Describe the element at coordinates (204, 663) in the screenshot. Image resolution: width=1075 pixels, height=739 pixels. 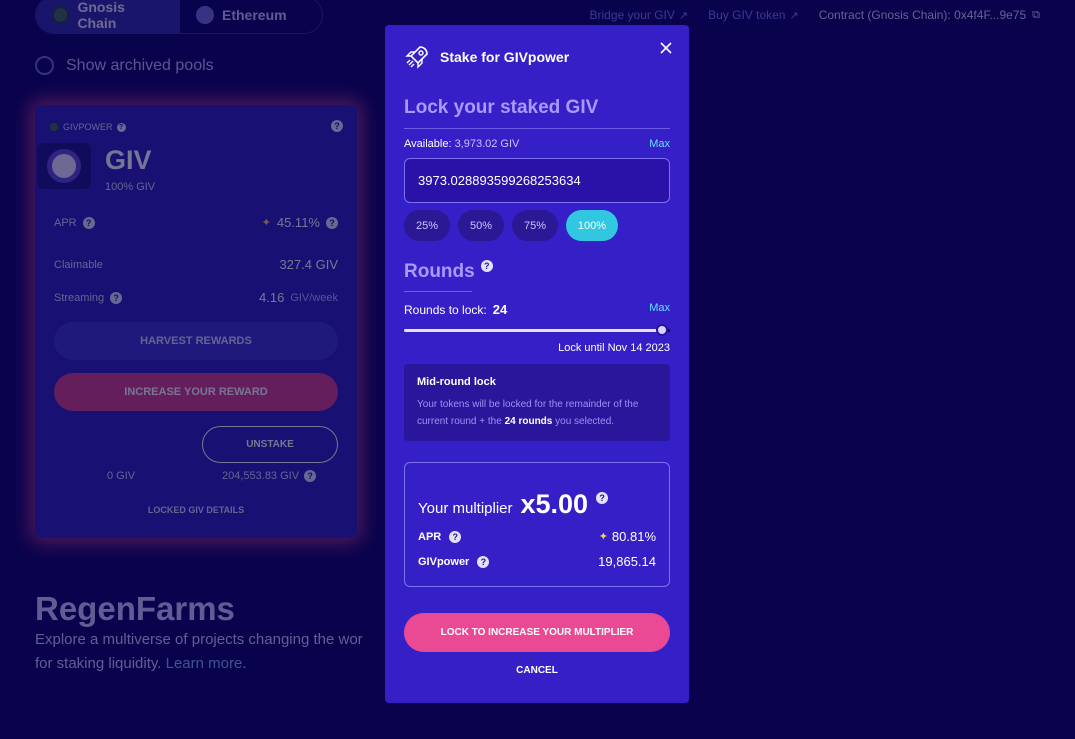
I see `learn-more-link: Learn more` at that location.